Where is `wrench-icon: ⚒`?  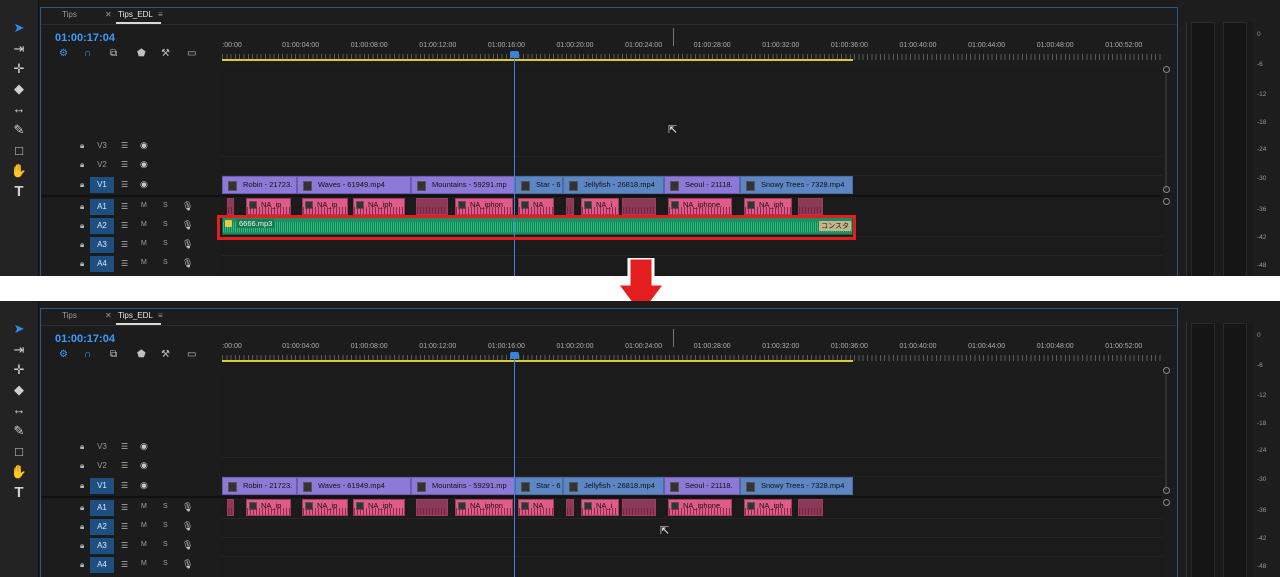 wrench-icon: ⚒ is located at coordinates (165, 354).